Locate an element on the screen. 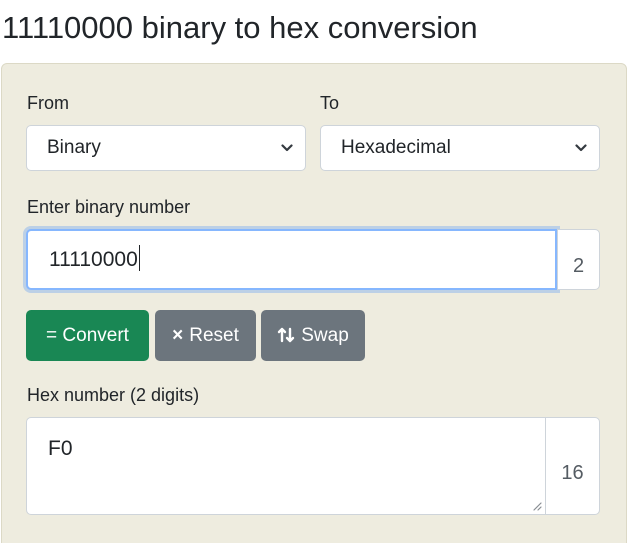 This screenshot has height=543, width=627. from-select: Binary is located at coordinates (166, 148).